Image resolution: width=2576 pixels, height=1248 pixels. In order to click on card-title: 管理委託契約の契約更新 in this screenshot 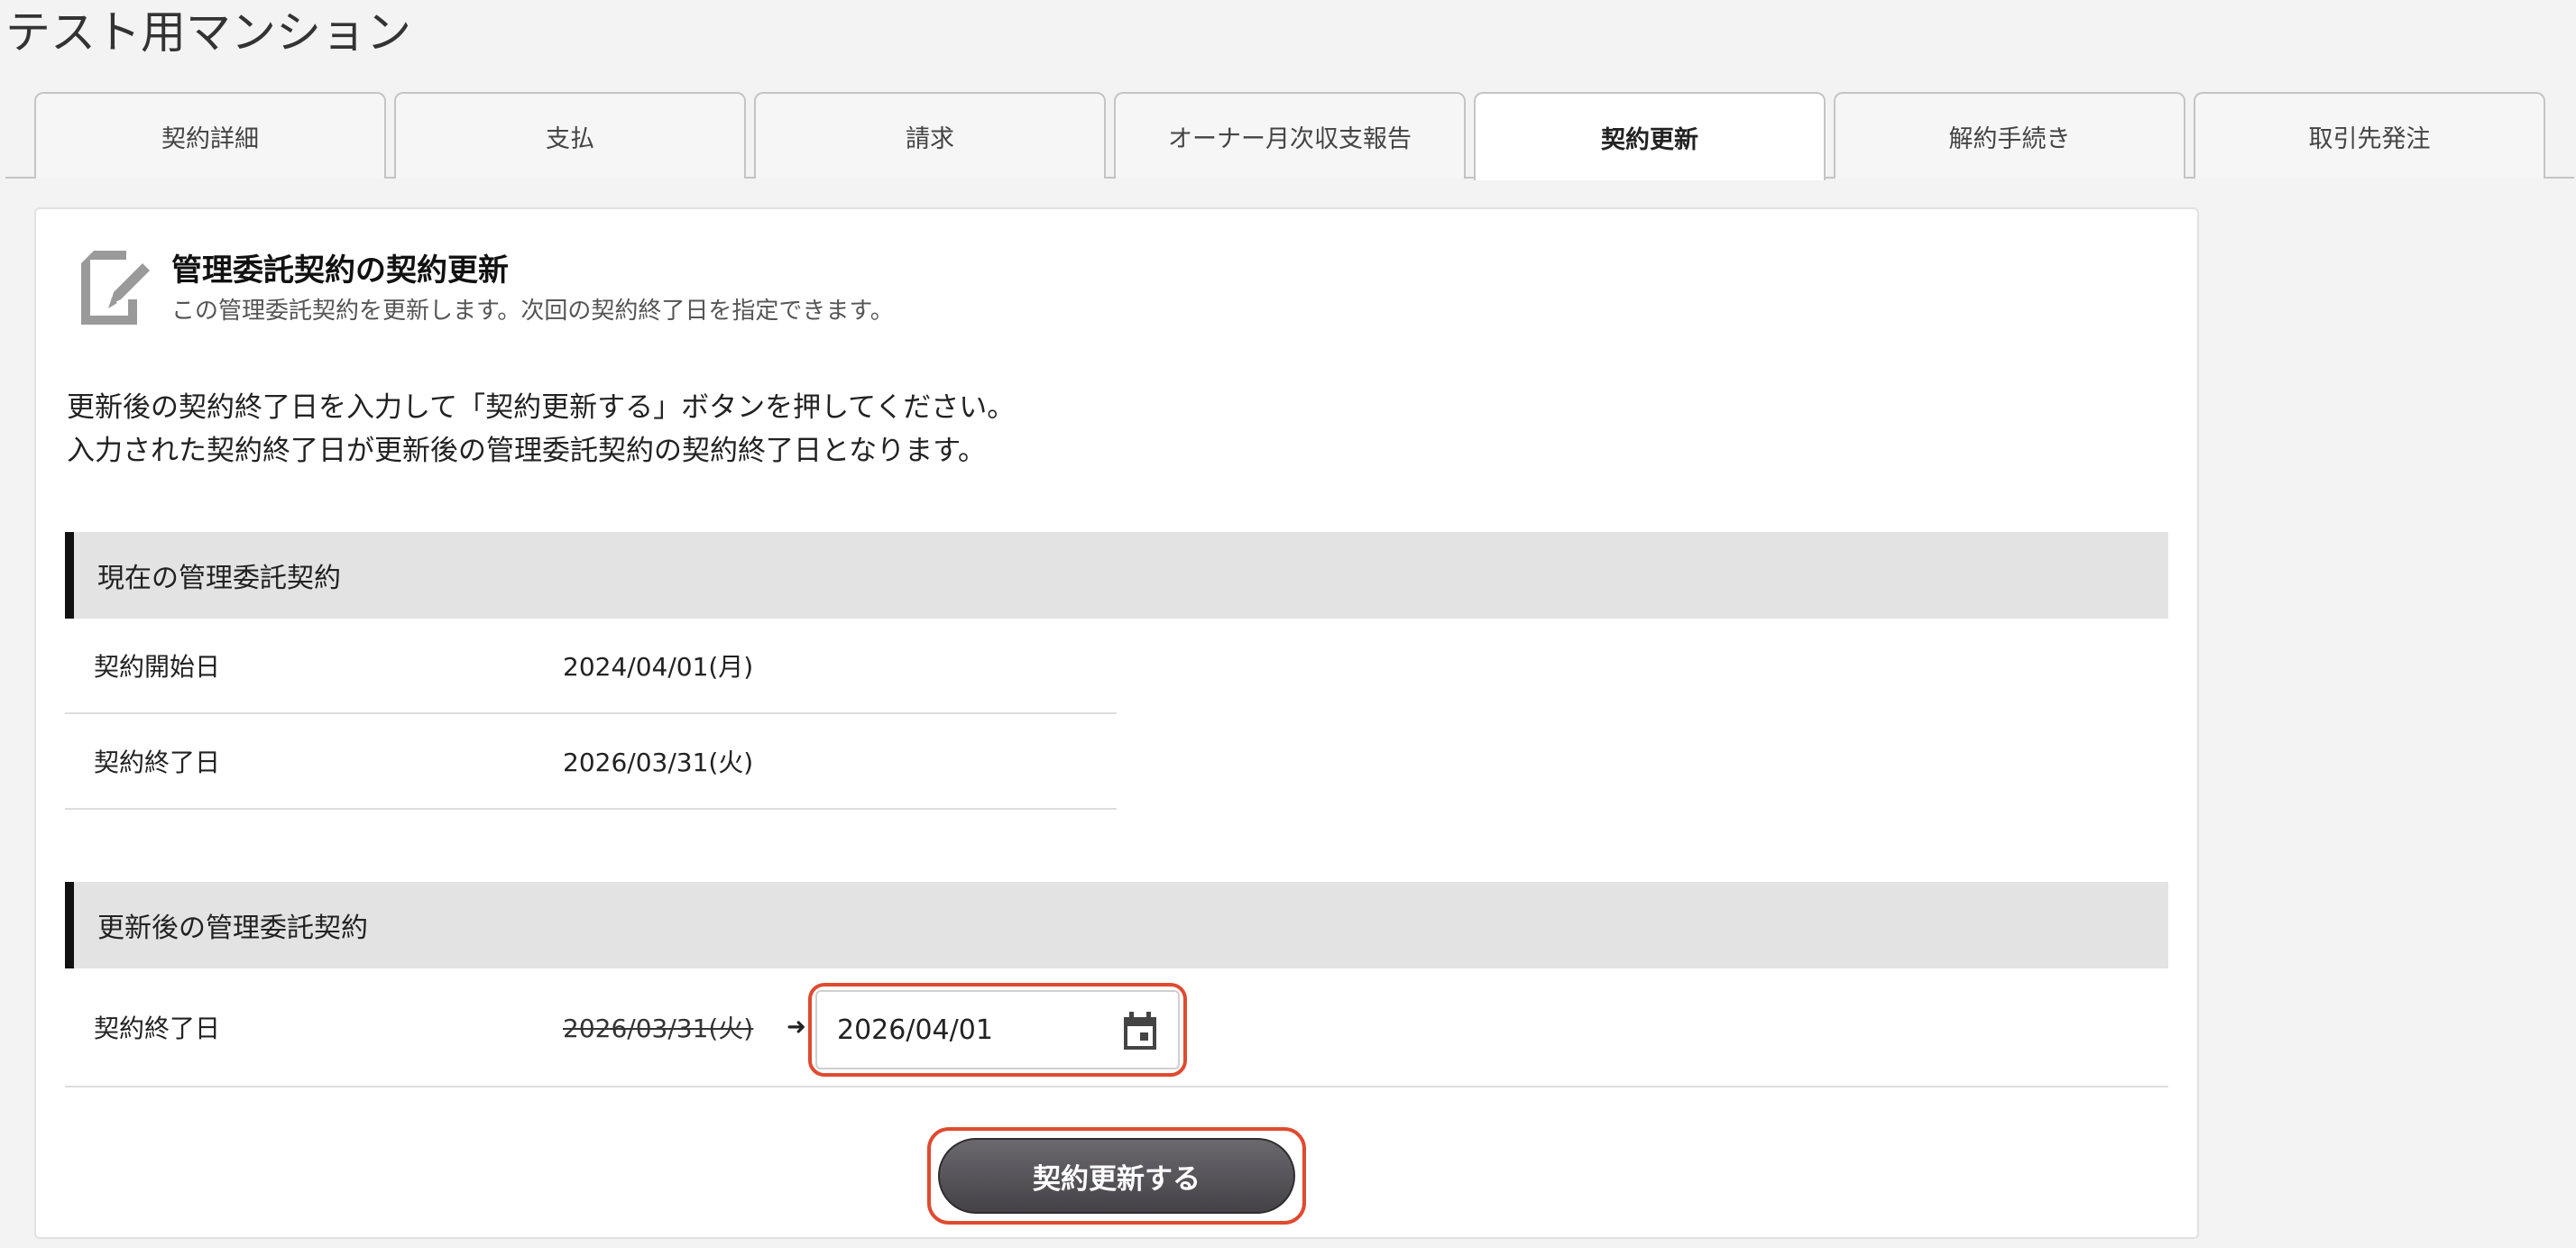, I will do `click(340, 271)`.